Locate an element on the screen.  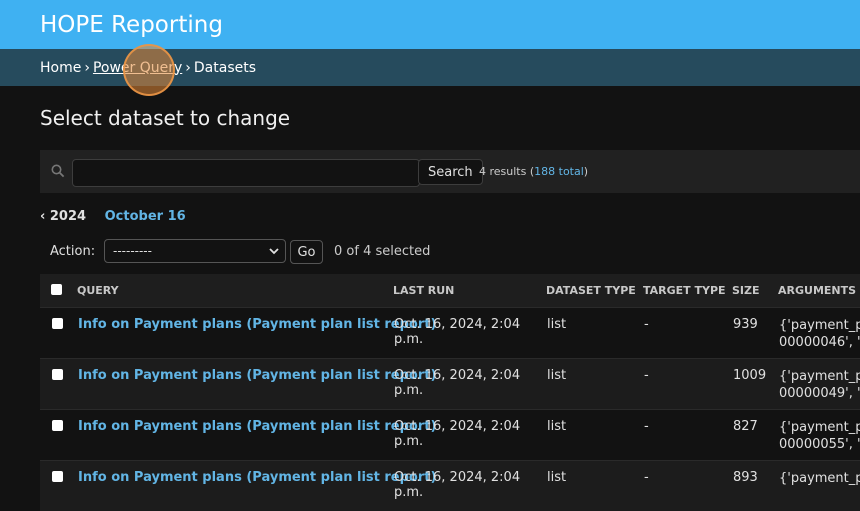
arguments-cell: {'payment_pla00000049', 'bu is located at coordinates (819, 384).